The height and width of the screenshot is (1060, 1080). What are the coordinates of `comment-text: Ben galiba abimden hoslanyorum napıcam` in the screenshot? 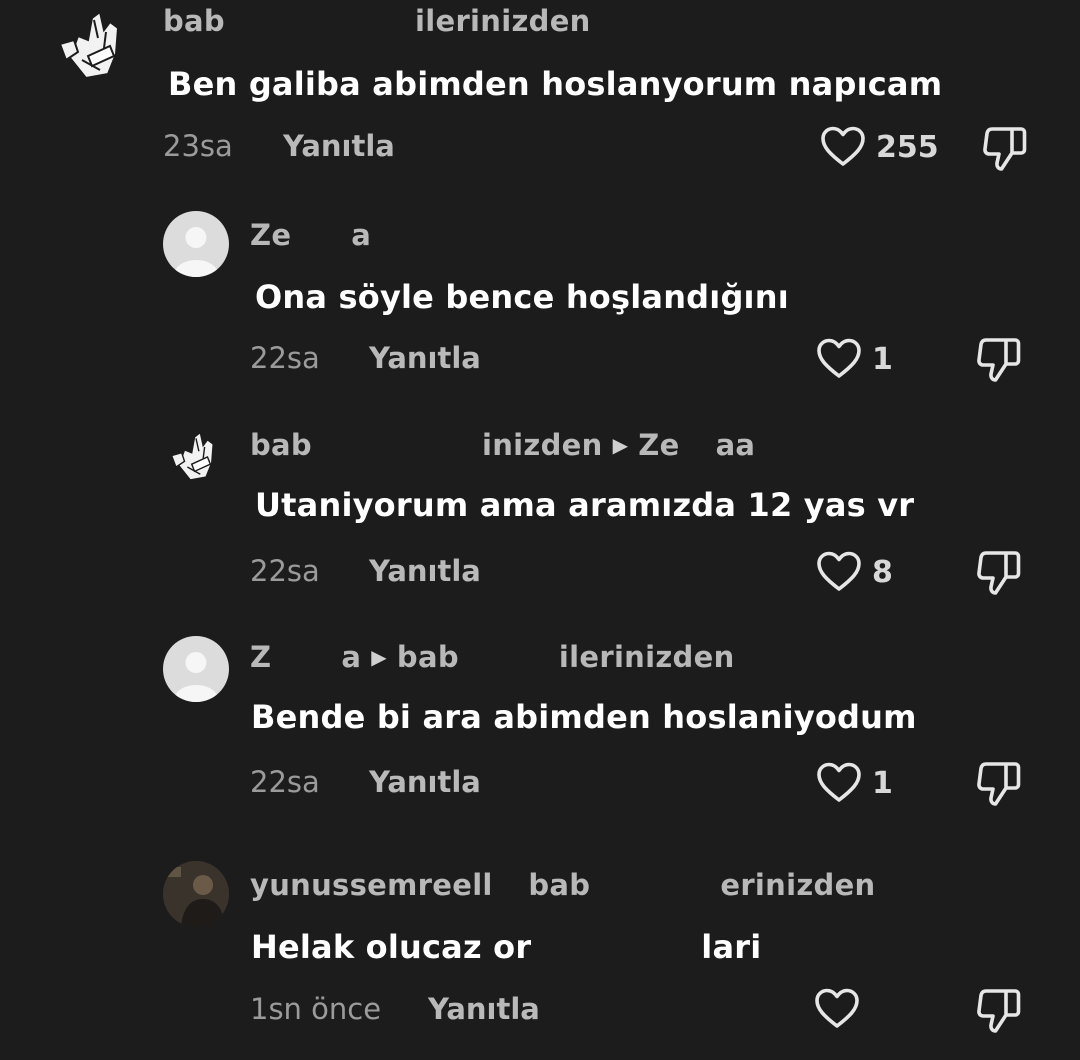 It's located at (555, 84).